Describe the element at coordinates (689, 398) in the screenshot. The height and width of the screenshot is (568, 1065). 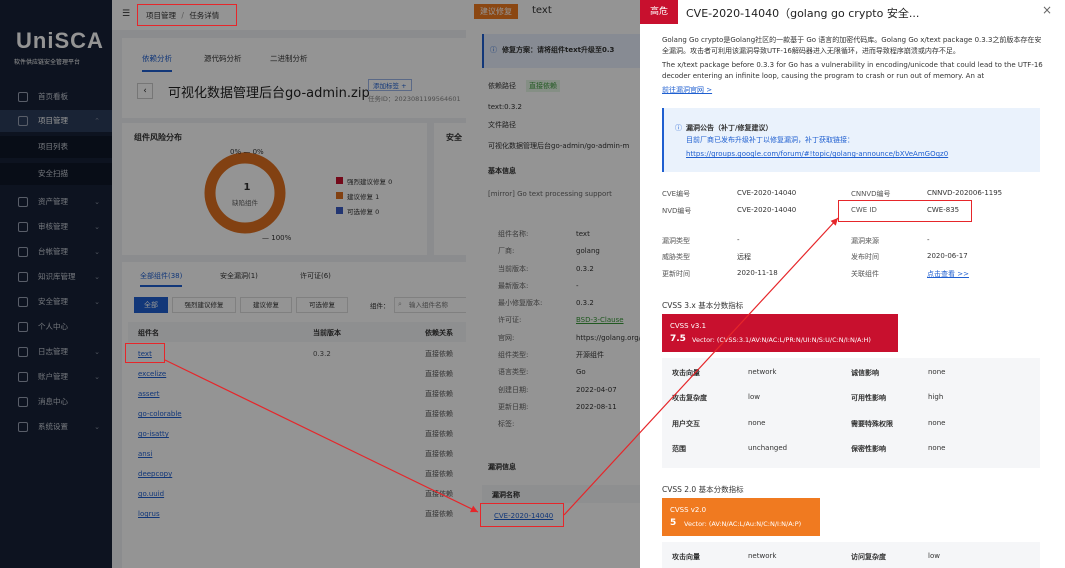
I see `metric-label: 攻击复杂度` at that location.